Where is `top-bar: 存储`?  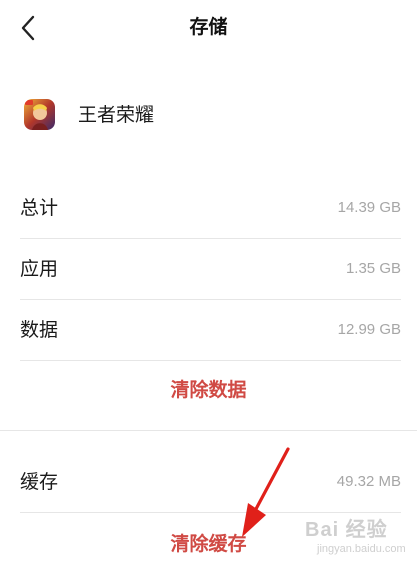
top-bar: 存储 is located at coordinates (208, 28).